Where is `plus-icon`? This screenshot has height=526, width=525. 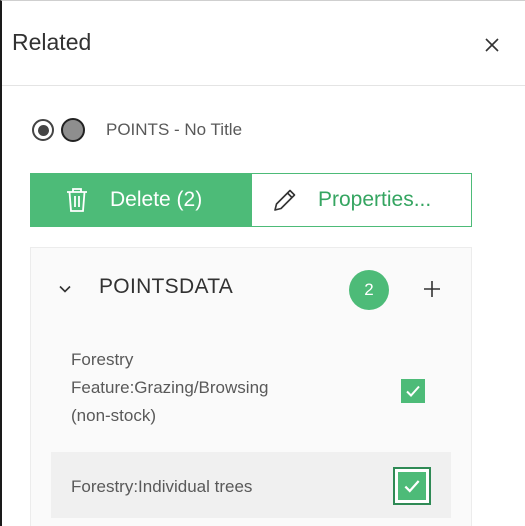
plus-icon is located at coordinates (432, 289).